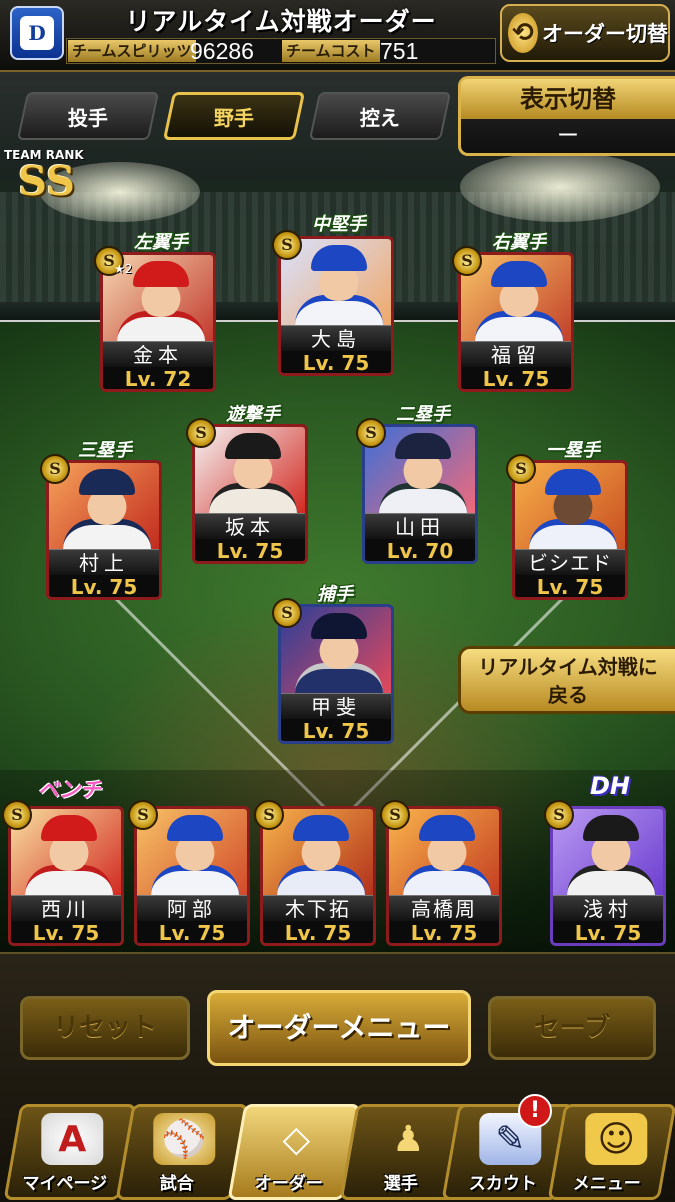  I want to click on player-name: 金本, so click(158, 354).